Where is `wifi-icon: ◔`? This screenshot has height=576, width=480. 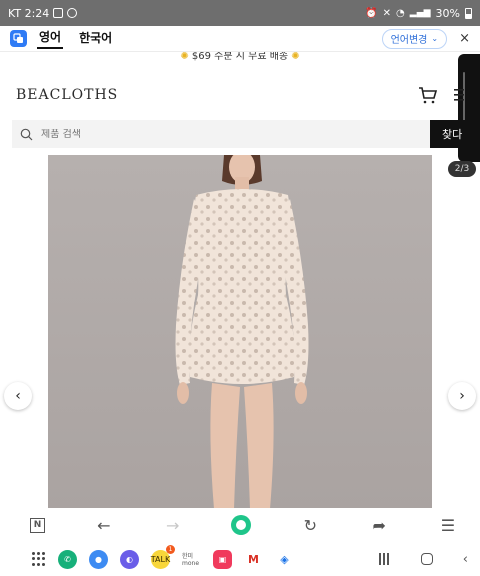 wifi-icon: ◔ is located at coordinates (400, 13).